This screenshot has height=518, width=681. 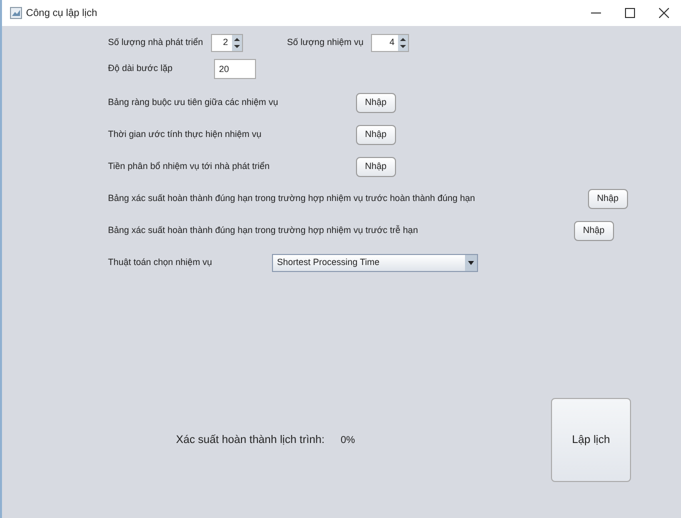 What do you see at coordinates (185, 135) in the screenshot?
I see `input-label: Thời gian ước tính thực hiện nhiệm vụ` at bounding box center [185, 135].